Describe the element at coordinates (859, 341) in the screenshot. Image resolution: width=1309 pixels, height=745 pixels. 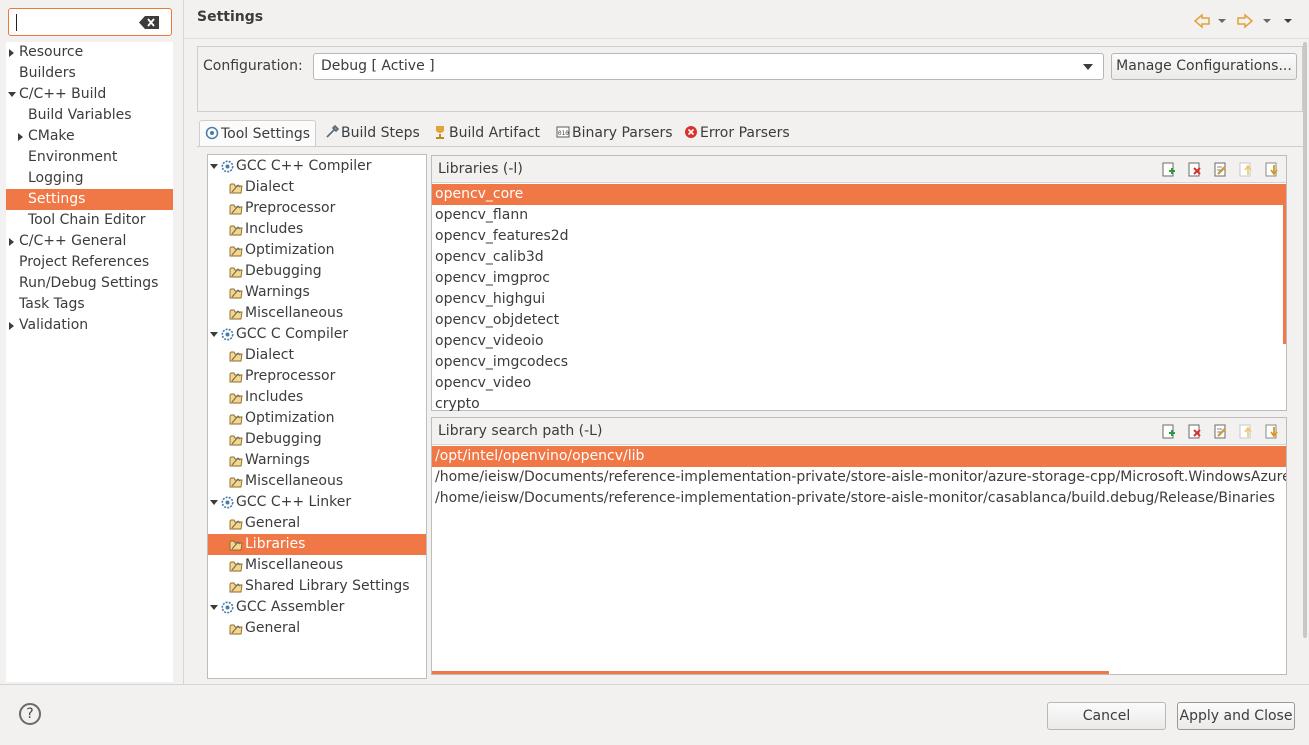
I see `library-row: opencv_videoio` at that location.